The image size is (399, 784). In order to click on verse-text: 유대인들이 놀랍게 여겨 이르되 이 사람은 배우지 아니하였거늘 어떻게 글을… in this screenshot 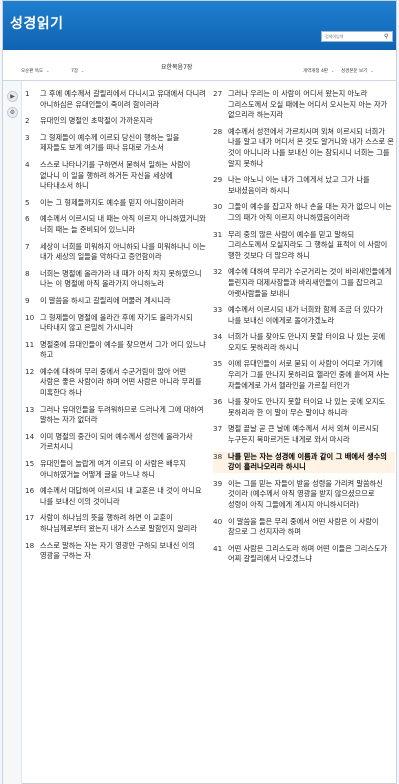, I will do `click(113, 469)`.